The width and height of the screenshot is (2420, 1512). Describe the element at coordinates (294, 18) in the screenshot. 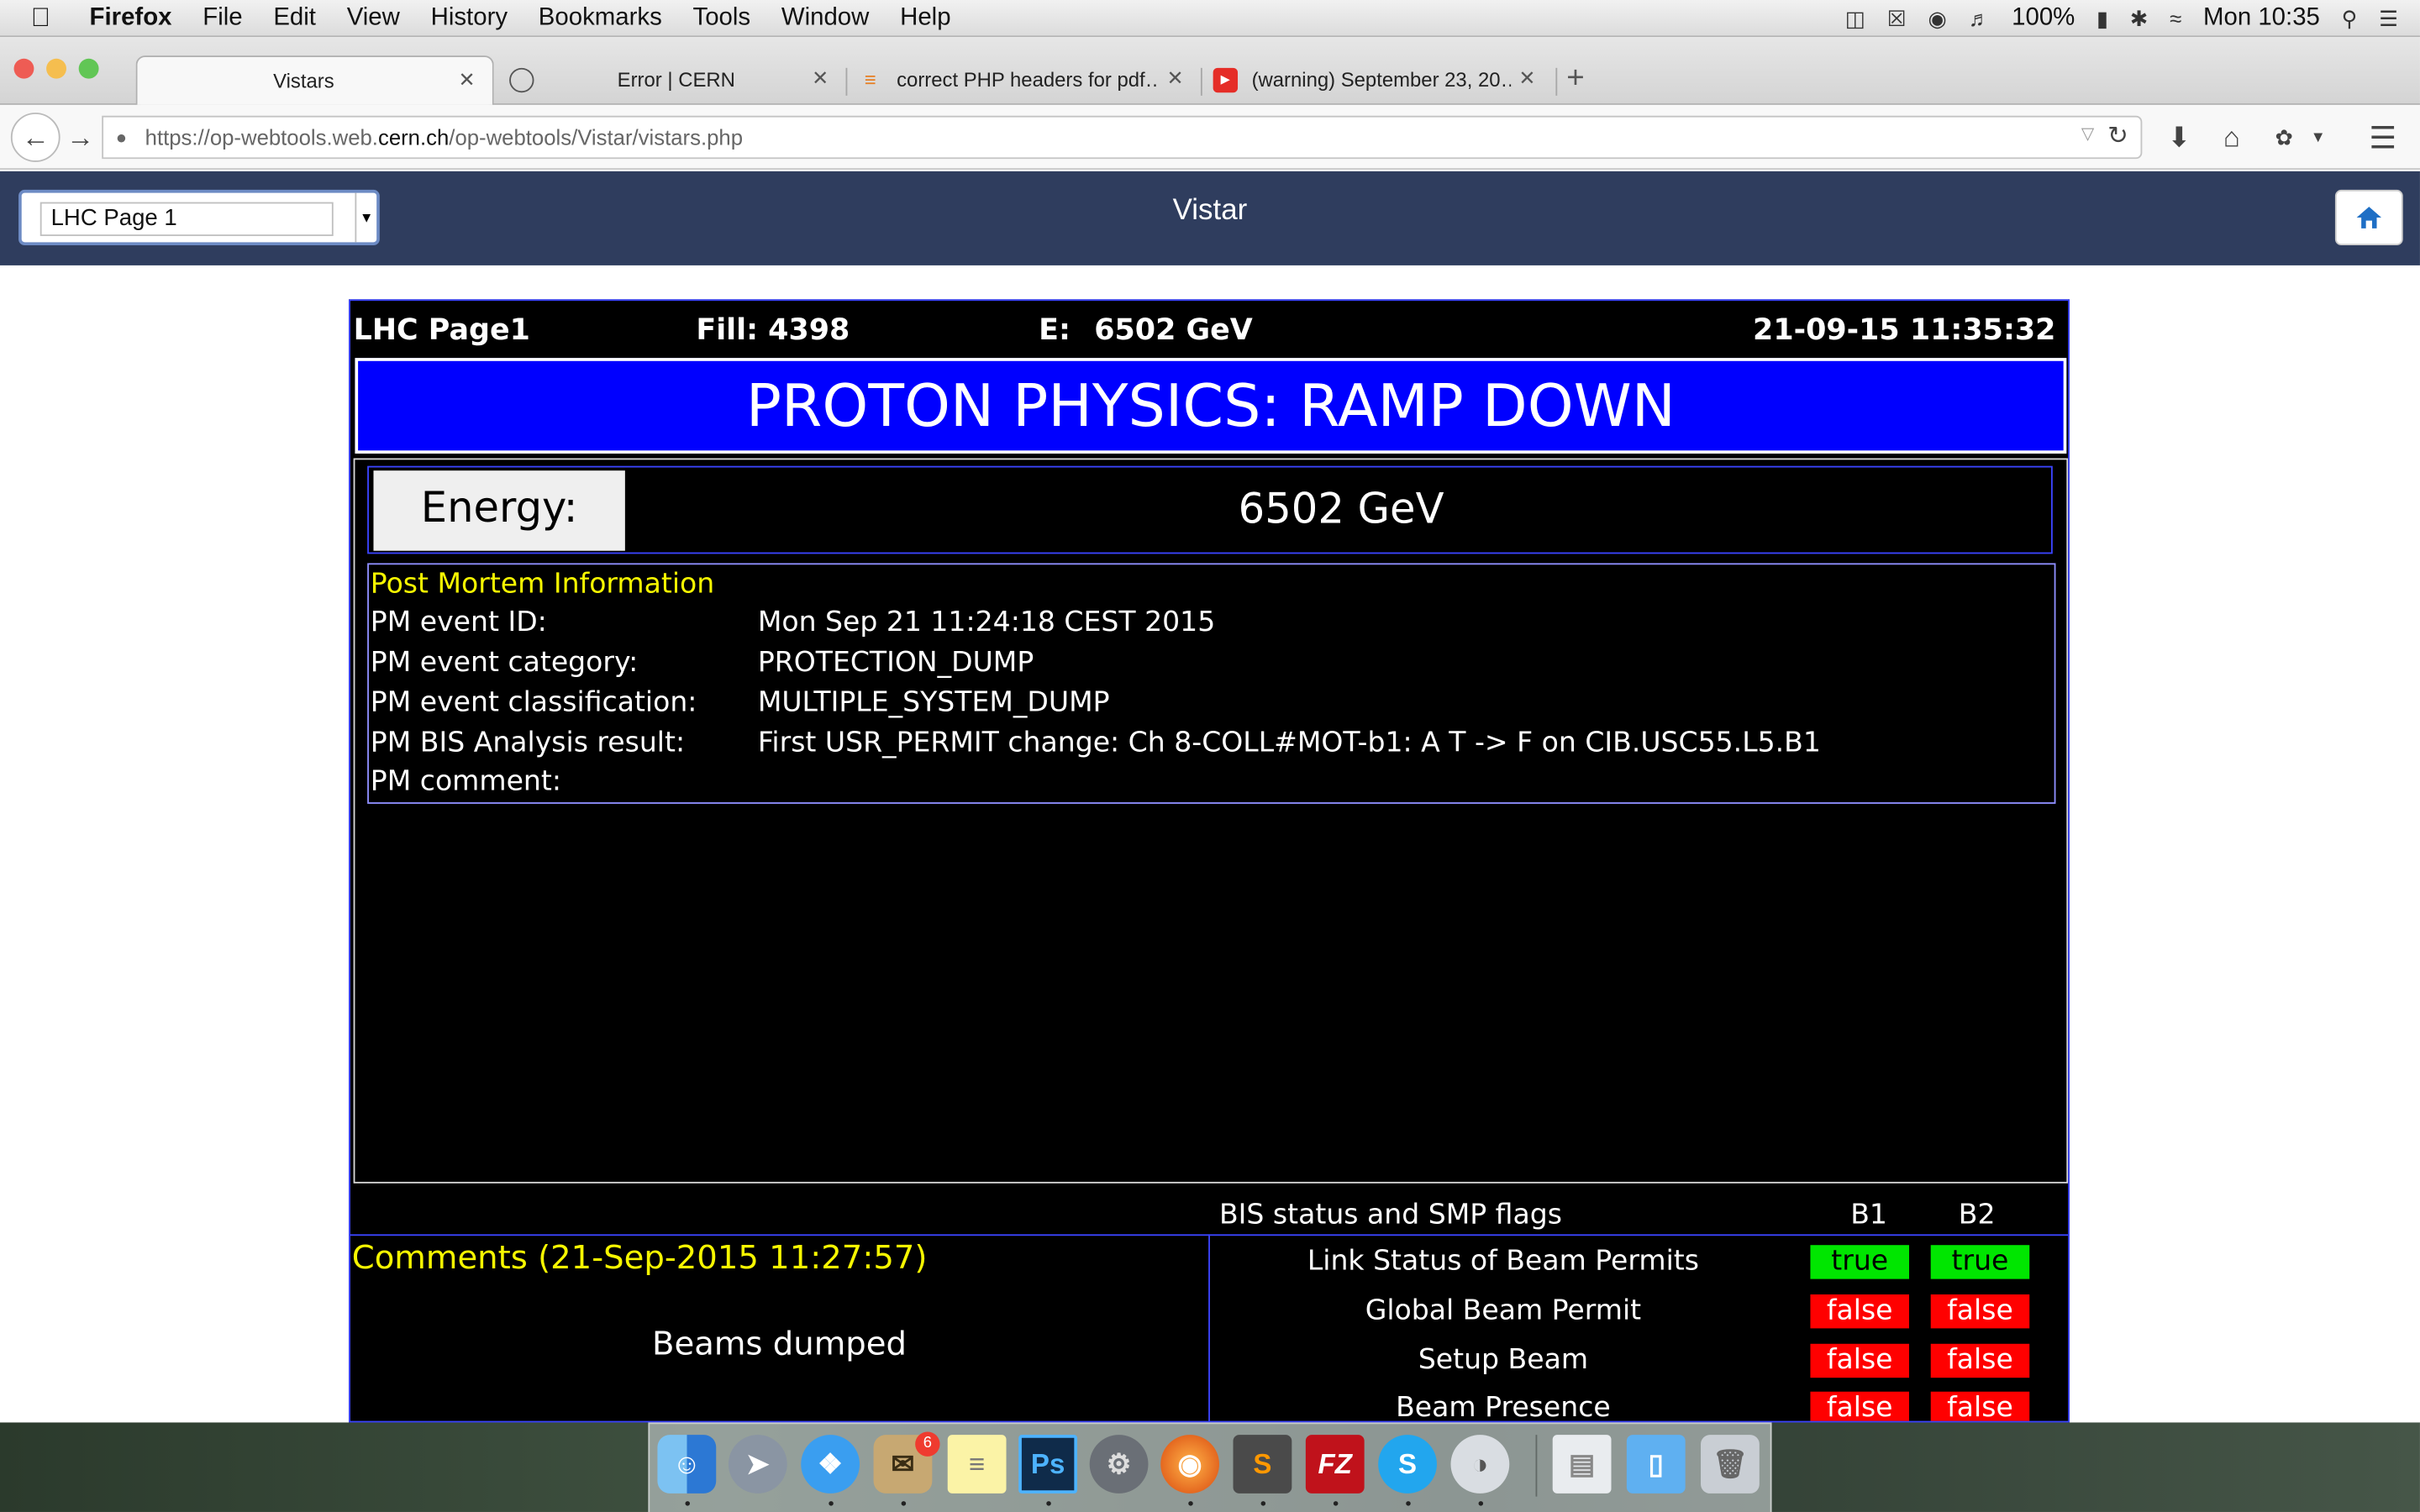

I see `menu-edit: Edit` at that location.